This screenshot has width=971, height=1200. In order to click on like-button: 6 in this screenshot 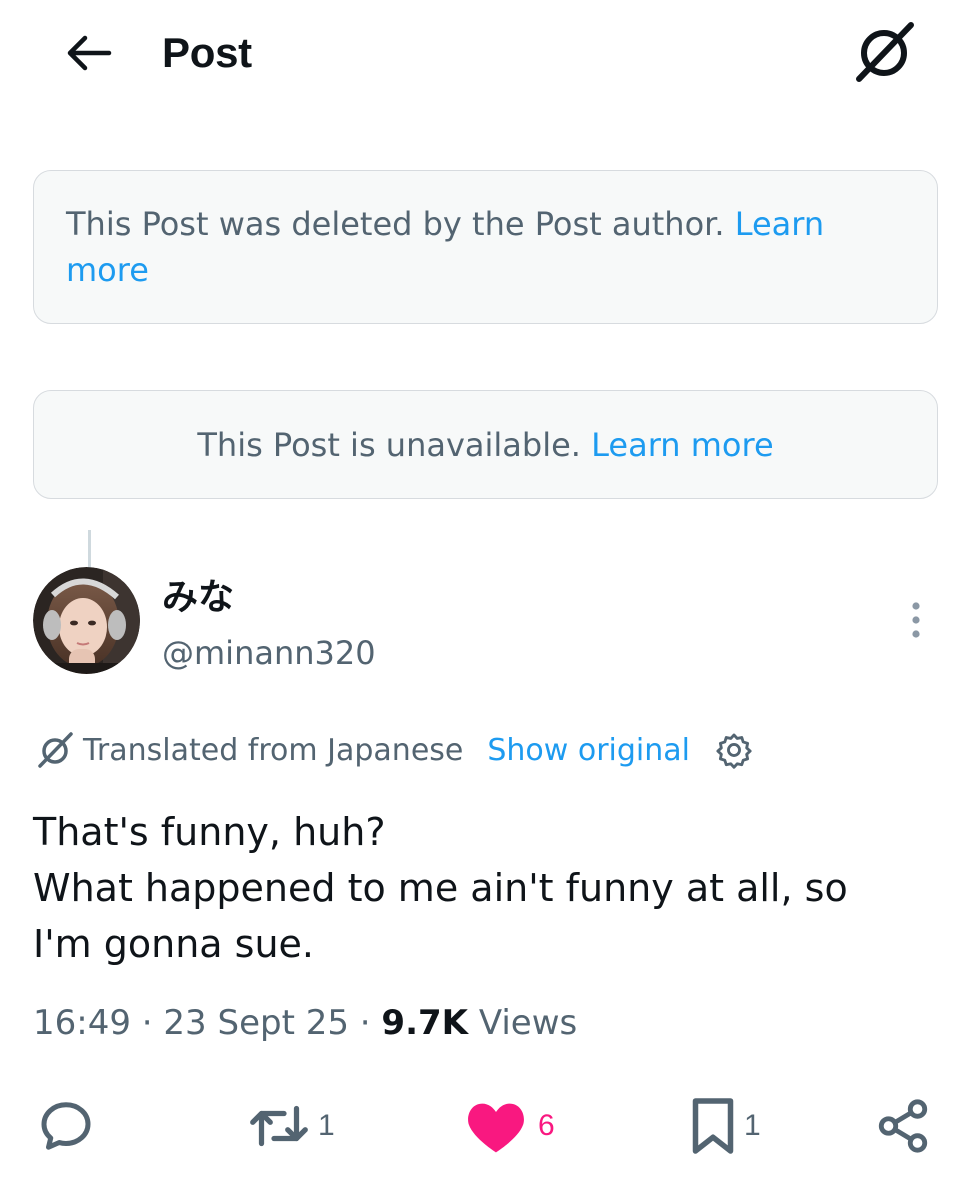, I will do `click(509, 1126)`.